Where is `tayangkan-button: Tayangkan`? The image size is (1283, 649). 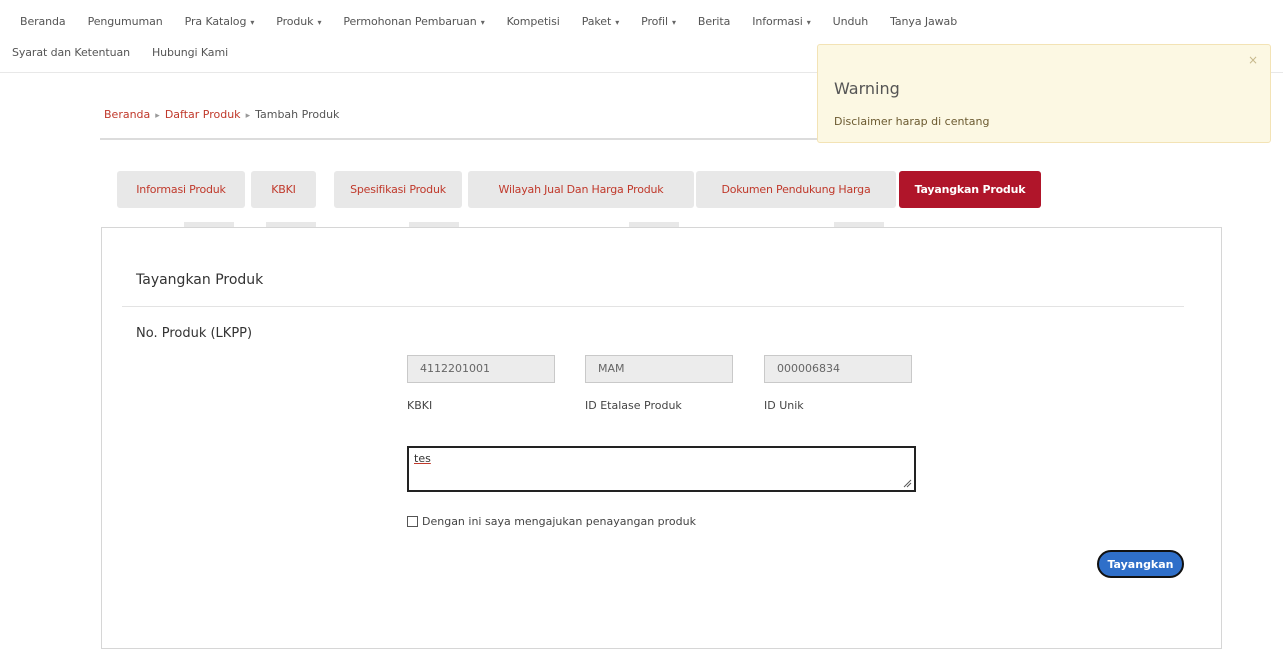 tayangkan-button: Tayangkan is located at coordinates (1140, 564).